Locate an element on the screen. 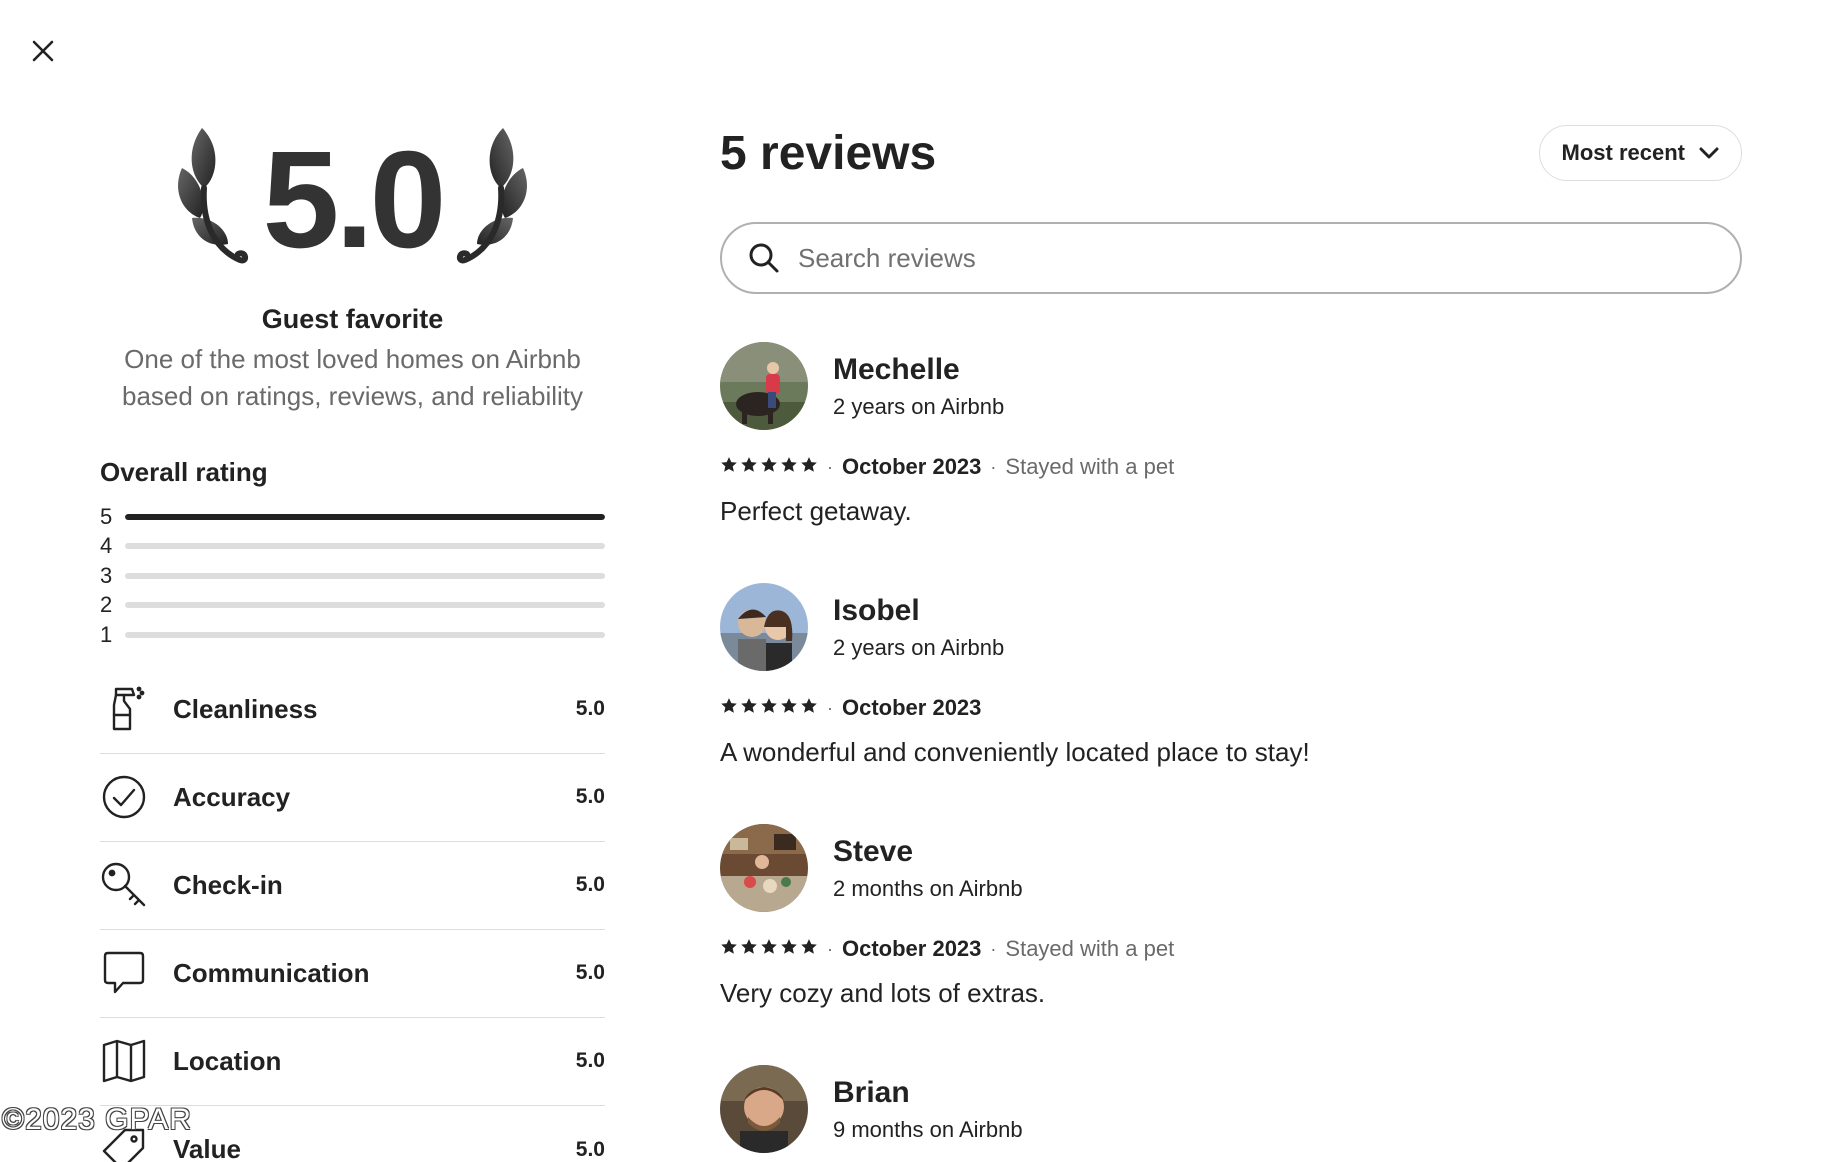  rating-bar-label: 1 is located at coordinates (106, 634).